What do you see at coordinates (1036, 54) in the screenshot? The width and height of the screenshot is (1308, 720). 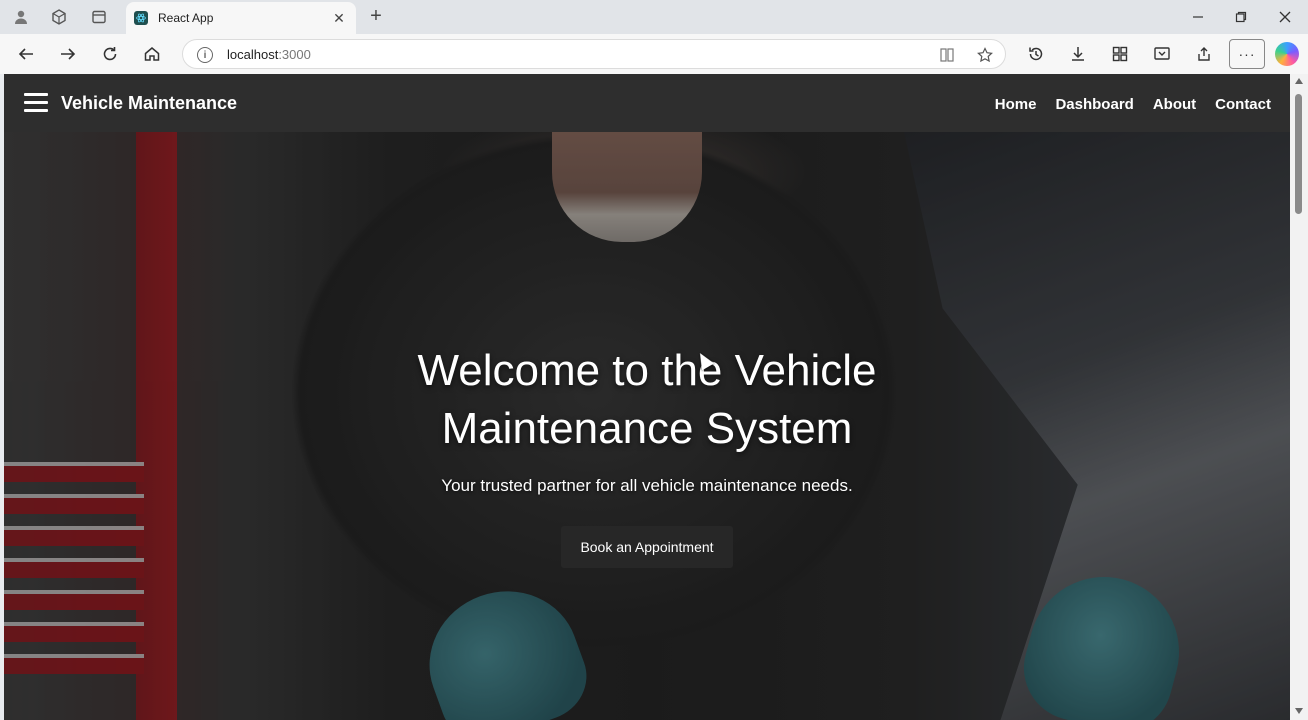 I see `history-icon` at bounding box center [1036, 54].